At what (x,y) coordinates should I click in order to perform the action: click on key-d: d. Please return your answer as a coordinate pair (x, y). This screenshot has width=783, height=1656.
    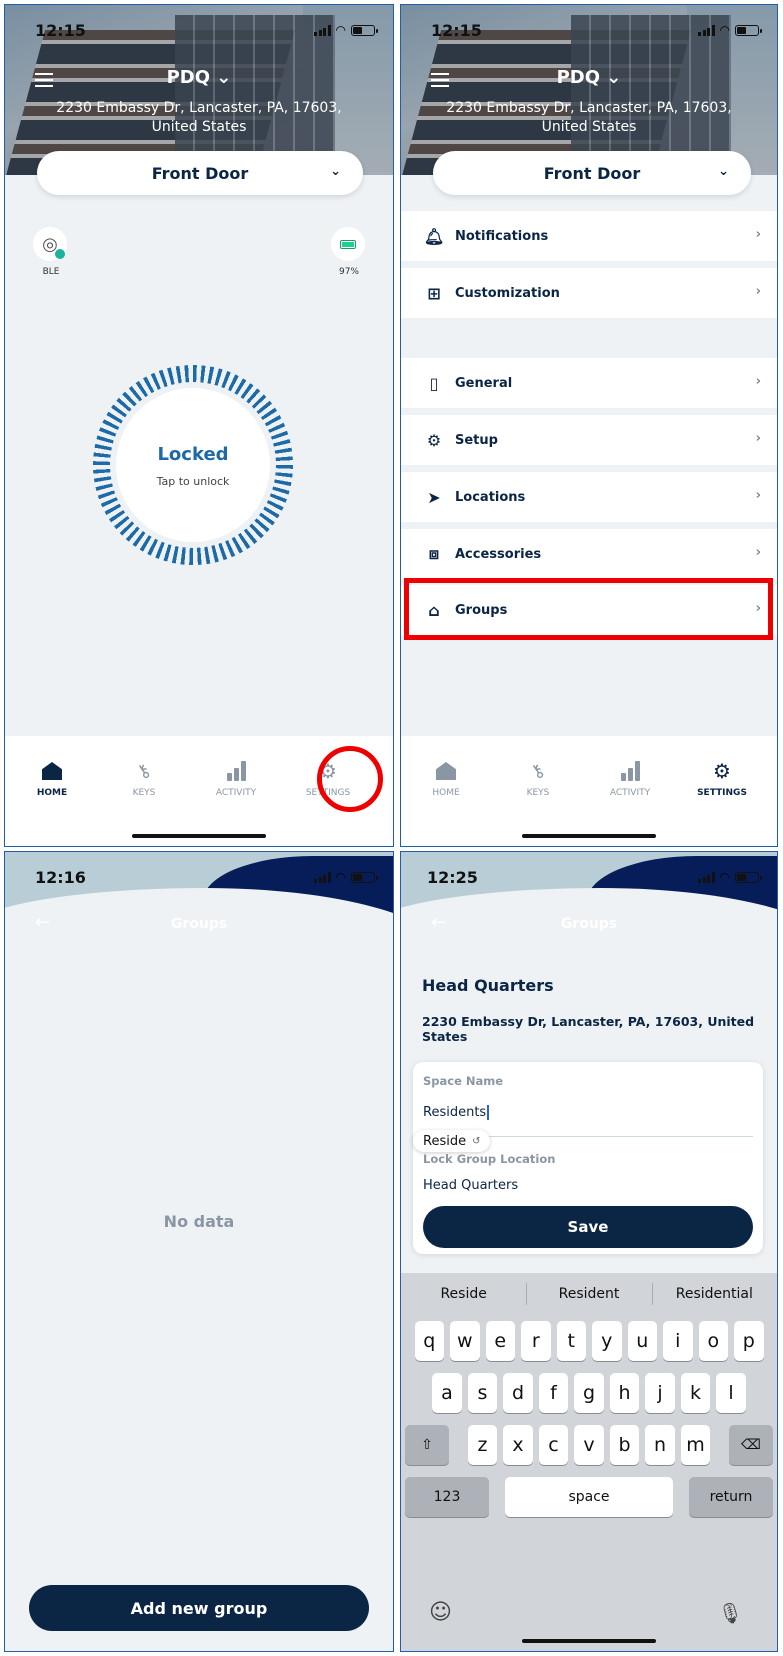
    Looking at the image, I should click on (518, 1393).